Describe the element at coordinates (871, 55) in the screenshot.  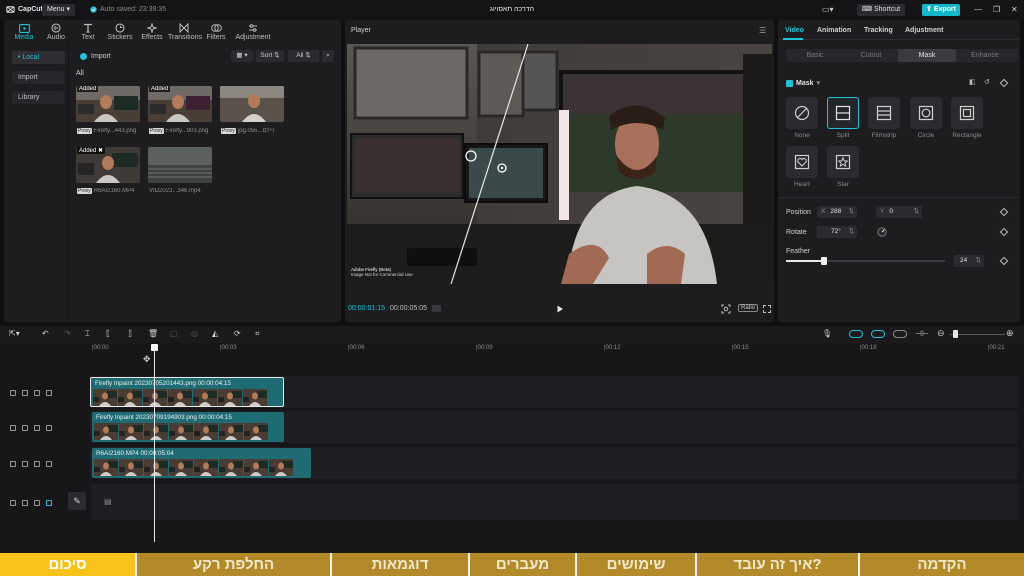
I see `subtab-cutout: Cutout` at that location.